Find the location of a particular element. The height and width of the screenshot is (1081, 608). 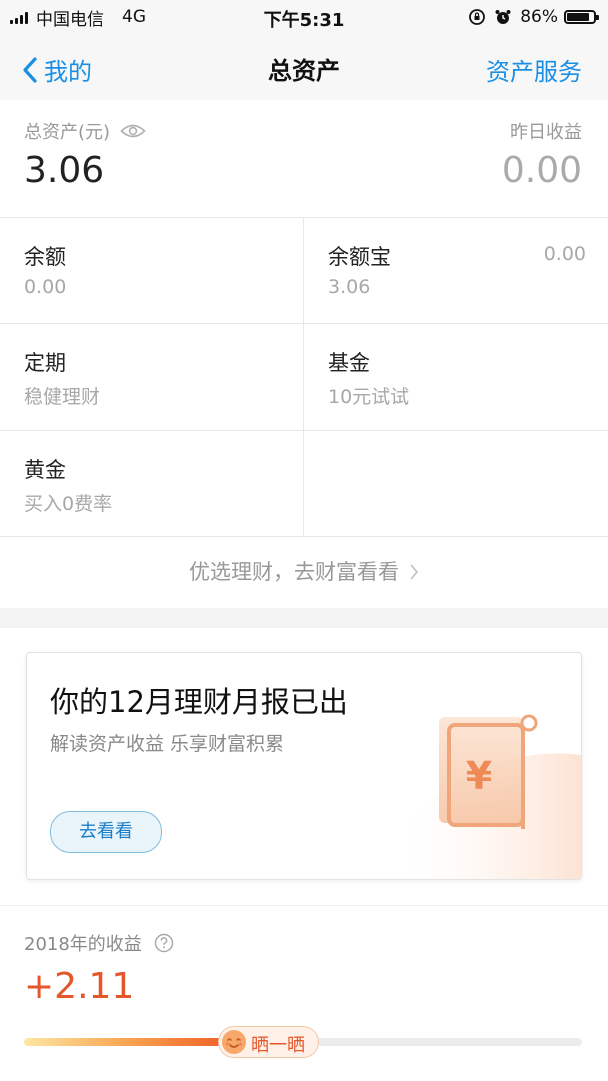

earnings-progress-fill is located at coordinates (130, 1042).